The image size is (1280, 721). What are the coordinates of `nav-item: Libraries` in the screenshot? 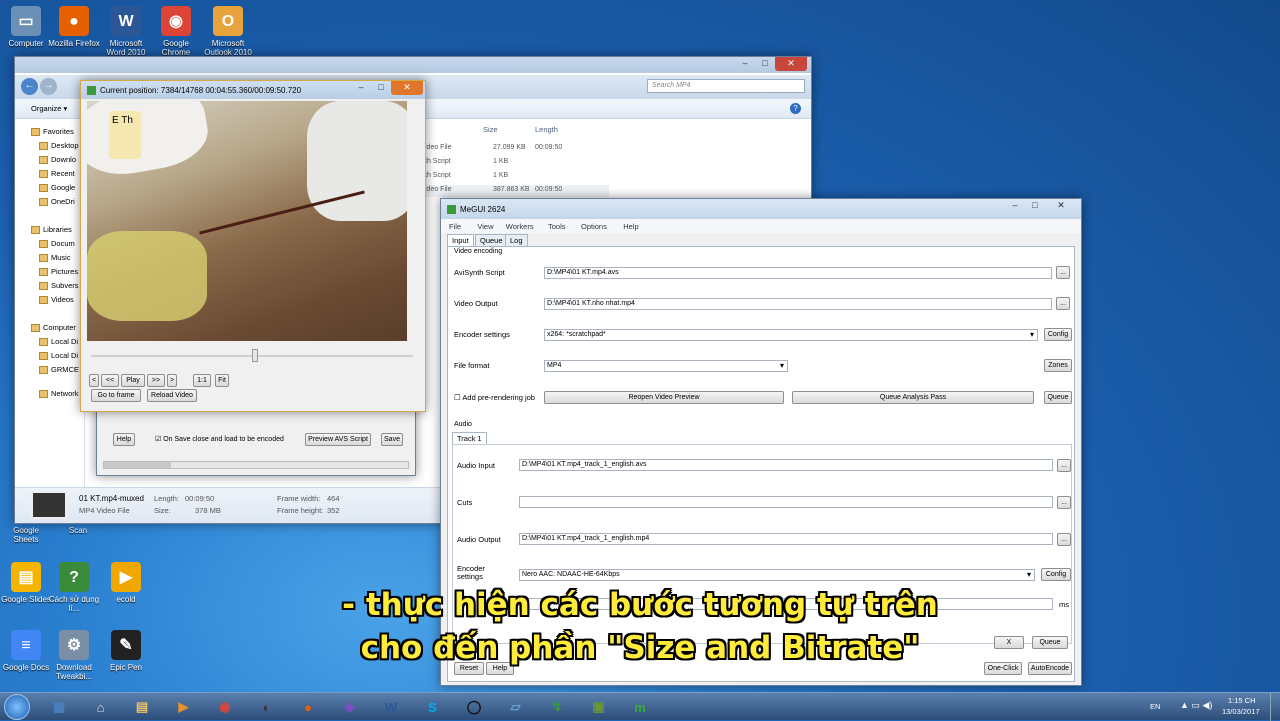 It's located at (51, 229).